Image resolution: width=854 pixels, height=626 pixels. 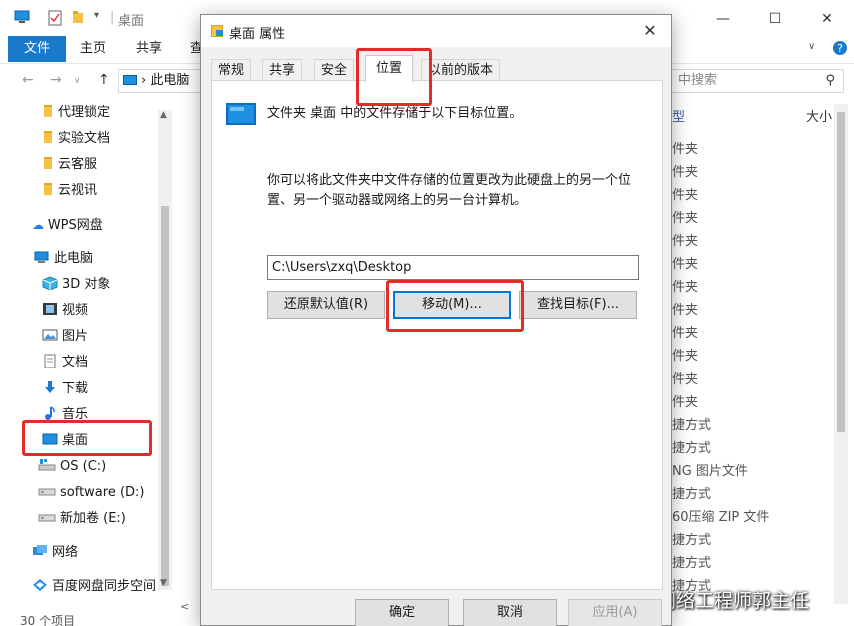 What do you see at coordinates (41, 257) in the screenshot?
I see `computer-icon` at bounding box center [41, 257].